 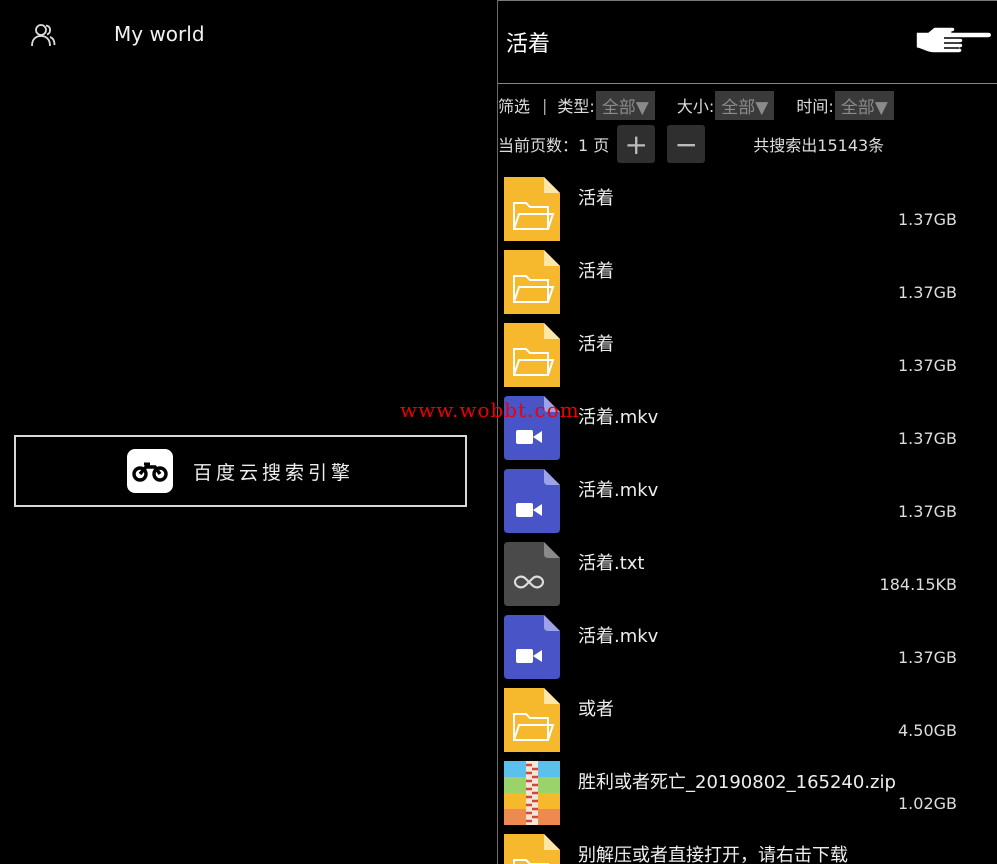 I want to click on file-size: 1.02GB, so click(x=927, y=803).